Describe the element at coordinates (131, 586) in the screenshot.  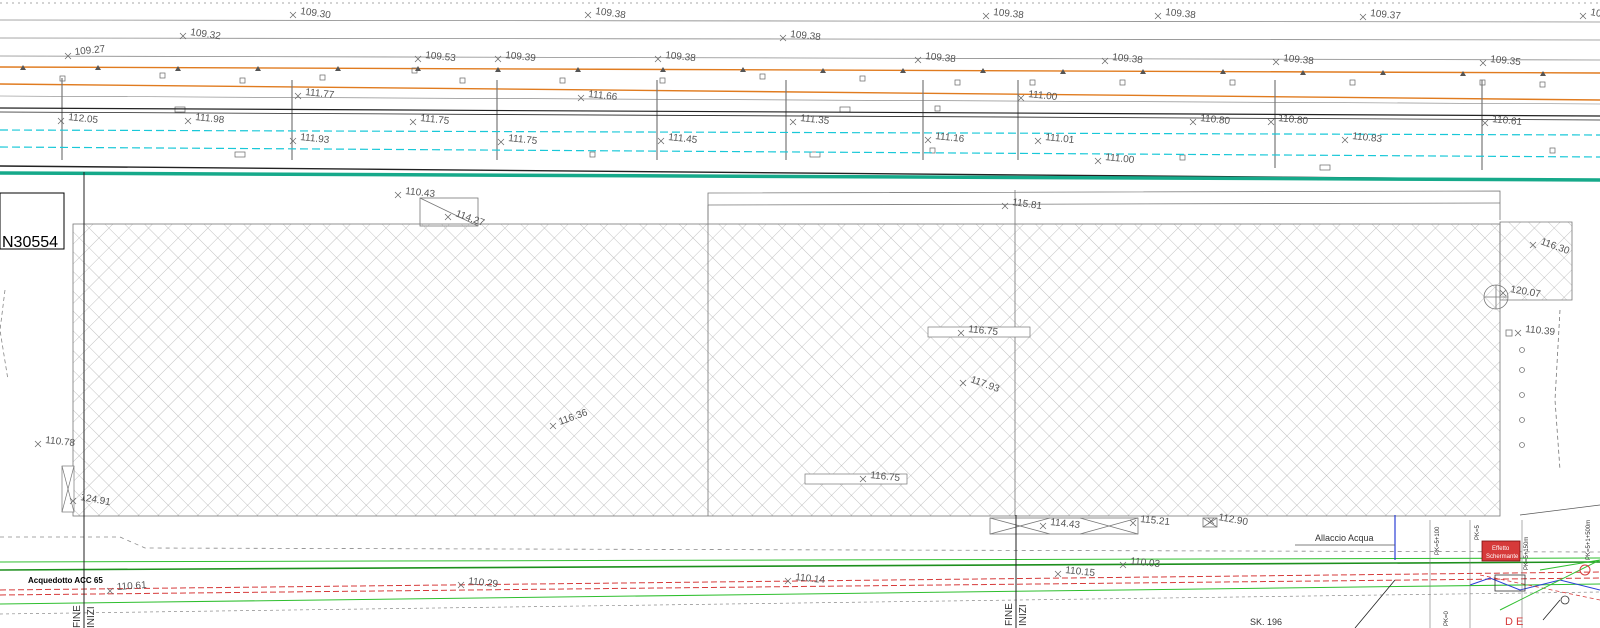
I see `elevation-value: 110.61` at that location.